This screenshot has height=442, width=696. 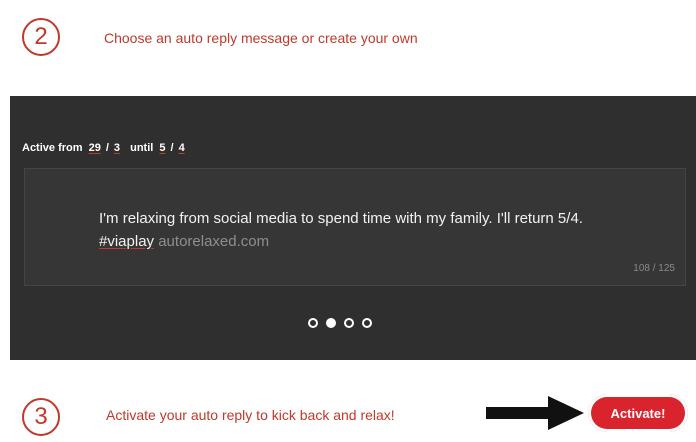 I want to click on step-3-number: 3, so click(x=41, y=417).